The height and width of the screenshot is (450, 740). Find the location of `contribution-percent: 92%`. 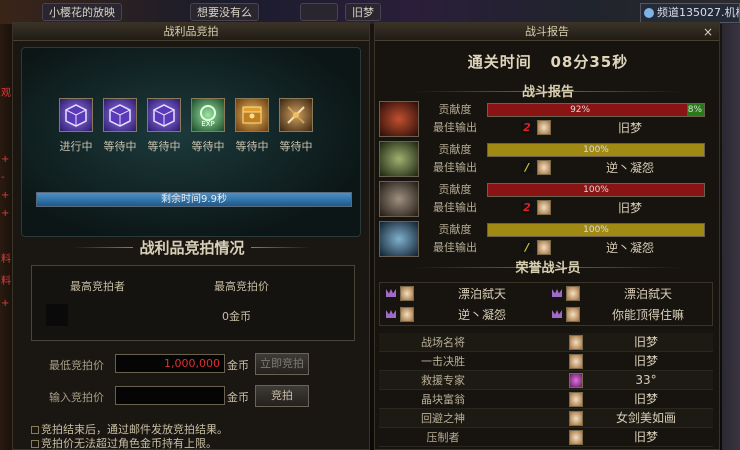

contribution-percent: 92% is located at coordinates (580, 110).